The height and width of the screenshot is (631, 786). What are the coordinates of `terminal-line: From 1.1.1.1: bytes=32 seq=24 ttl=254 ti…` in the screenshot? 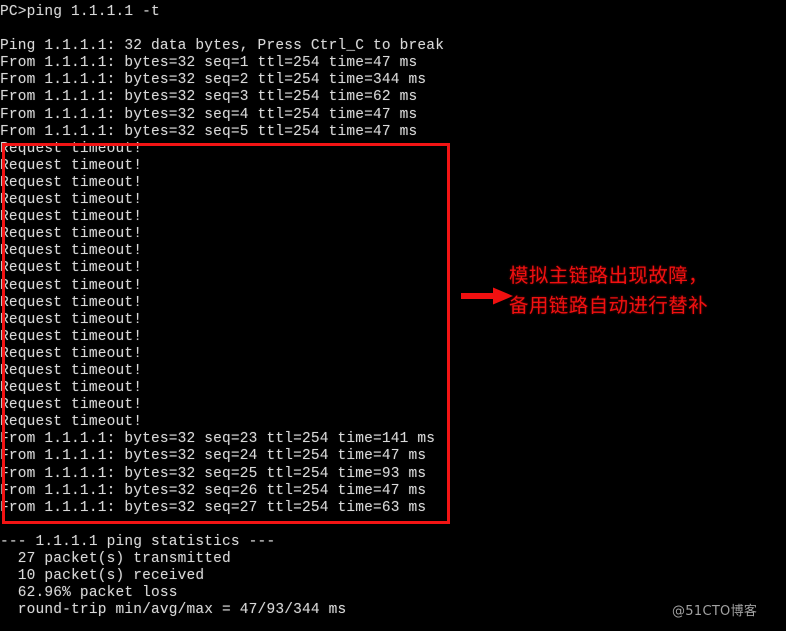 It's located at (213, 456).